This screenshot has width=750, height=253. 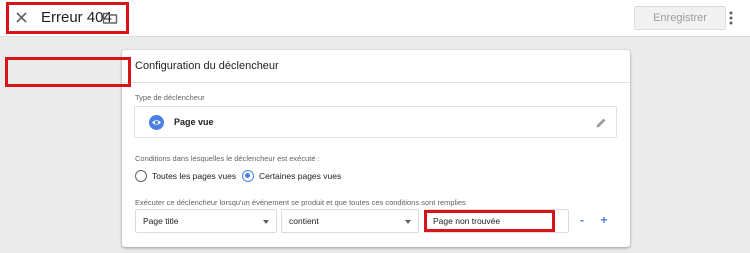 I want to click on radio-all-pages-label: Toutes les pages vues, so click(x=194, y=176).